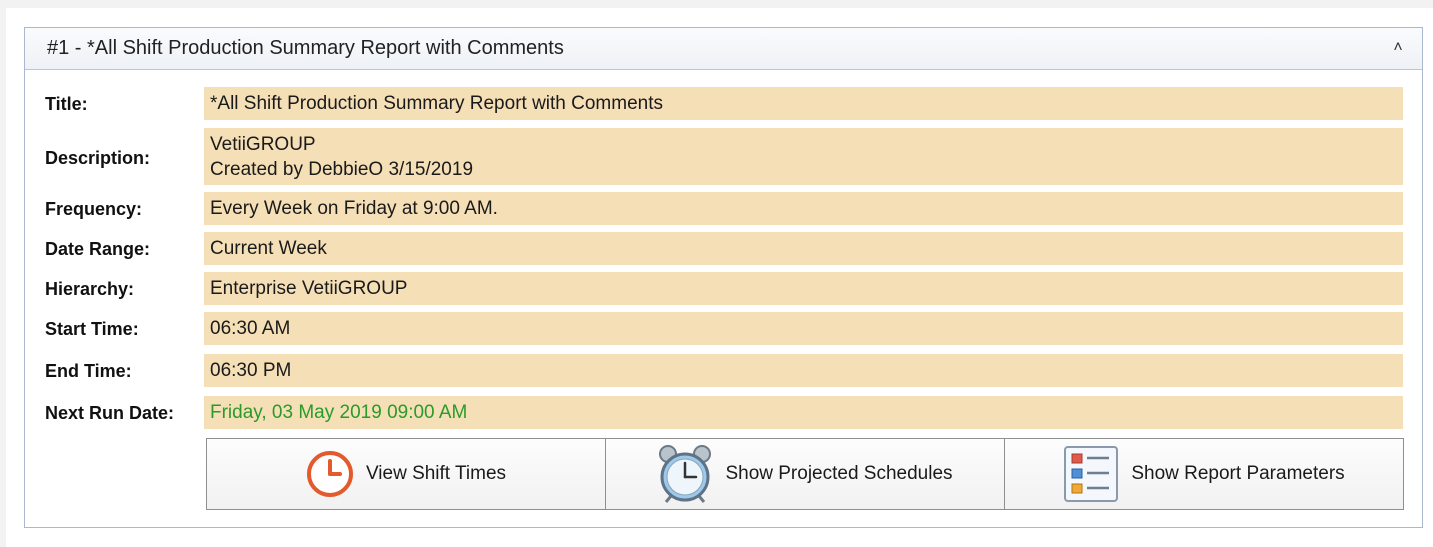 Image resolution: width=1433 pixels, height=547 pixels. What do you see at coordinates (98, 158) in the screenshot?
I see `description-label: Description:` at bounding box center [98, 158].